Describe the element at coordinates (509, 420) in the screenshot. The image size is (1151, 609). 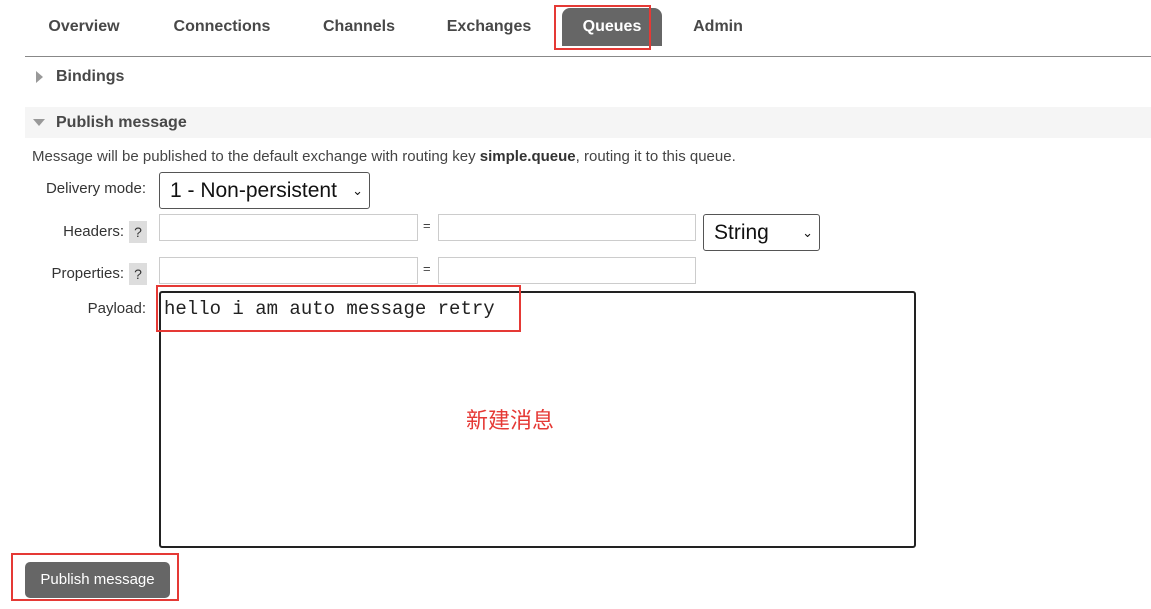
I see `annotation-label: 新建消息` at that location.